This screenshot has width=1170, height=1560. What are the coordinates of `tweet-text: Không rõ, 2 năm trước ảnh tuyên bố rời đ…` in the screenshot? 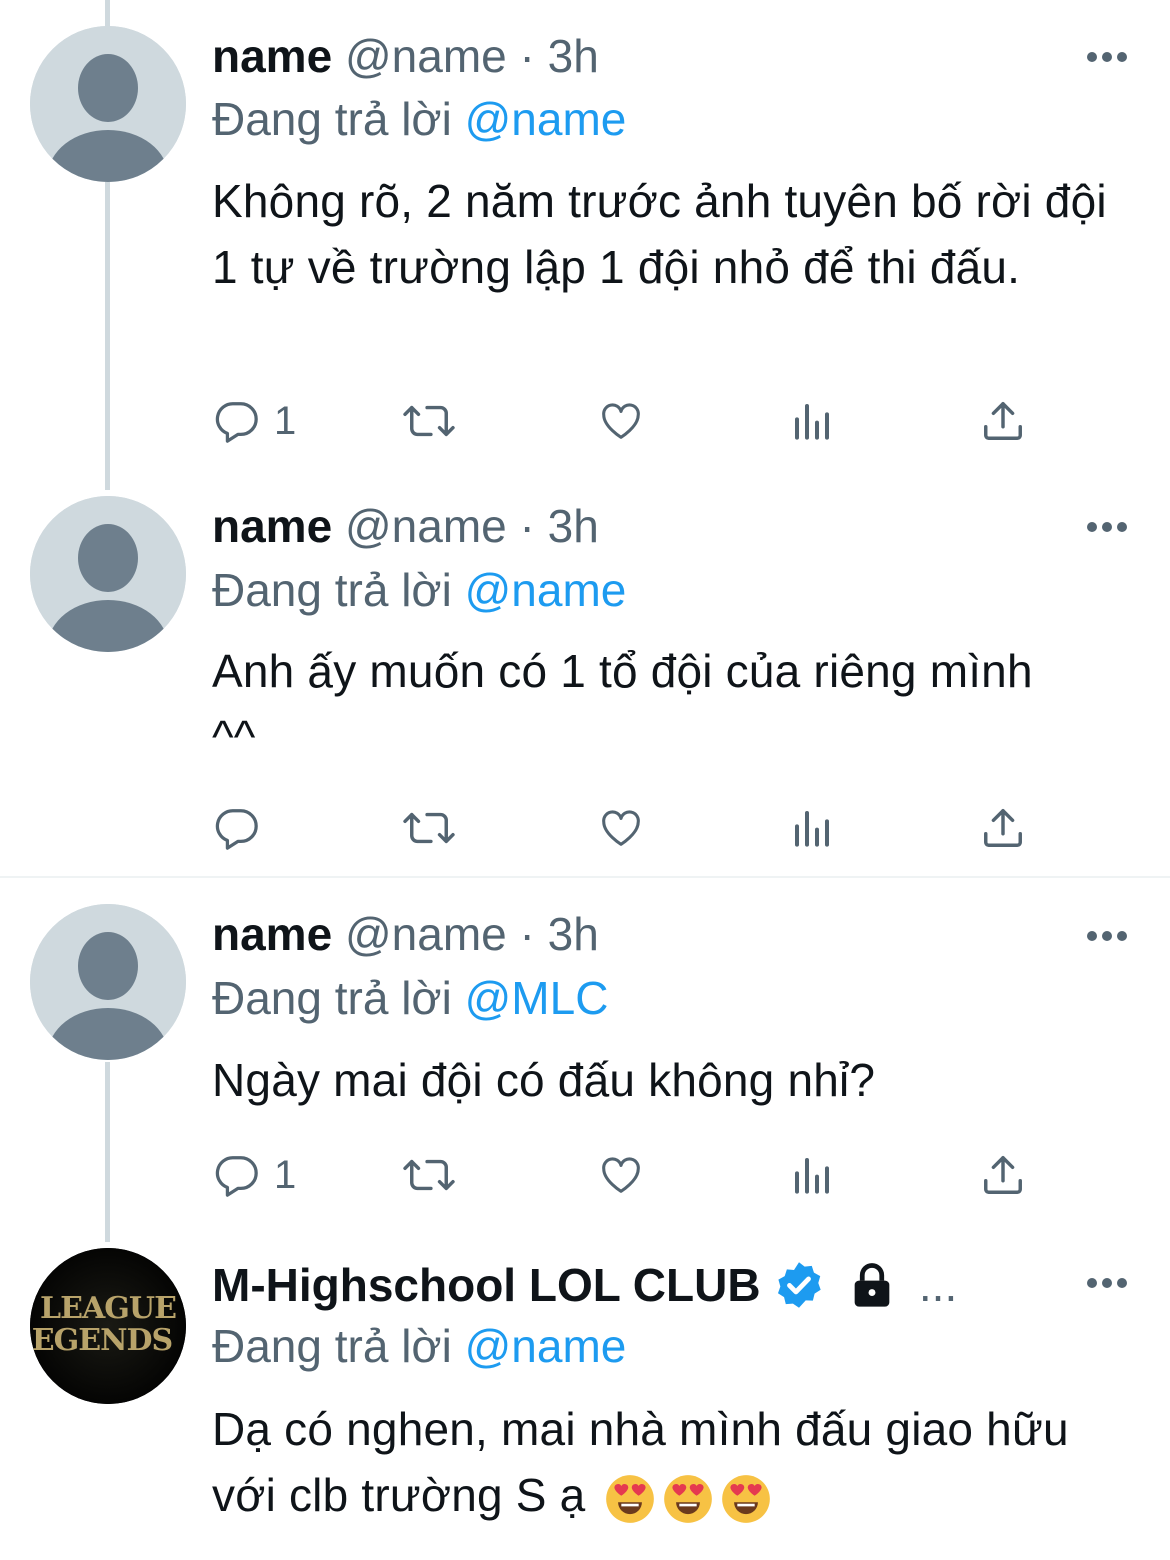 It's located at (659, 234).